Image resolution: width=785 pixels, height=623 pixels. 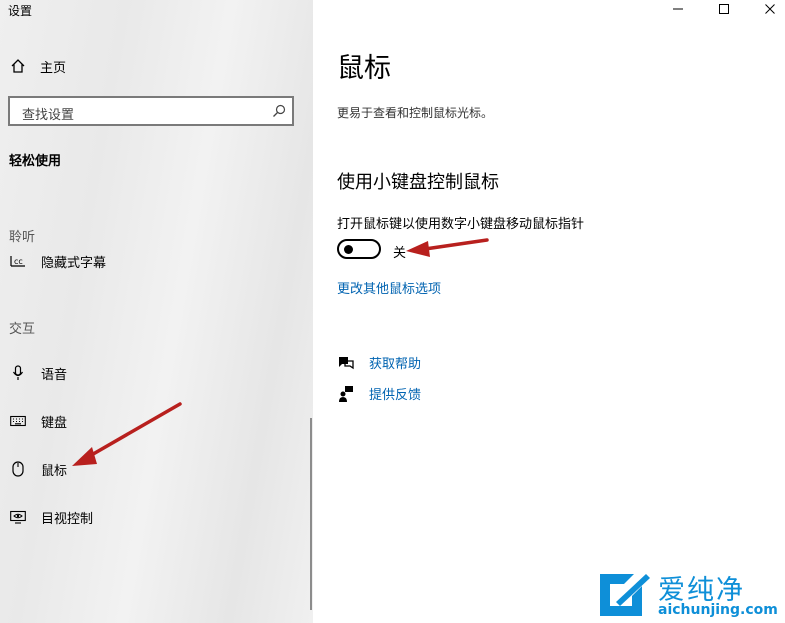 I want to click on sidebar-item-label: 隐藏式字幕, so click(x=74, y=263).